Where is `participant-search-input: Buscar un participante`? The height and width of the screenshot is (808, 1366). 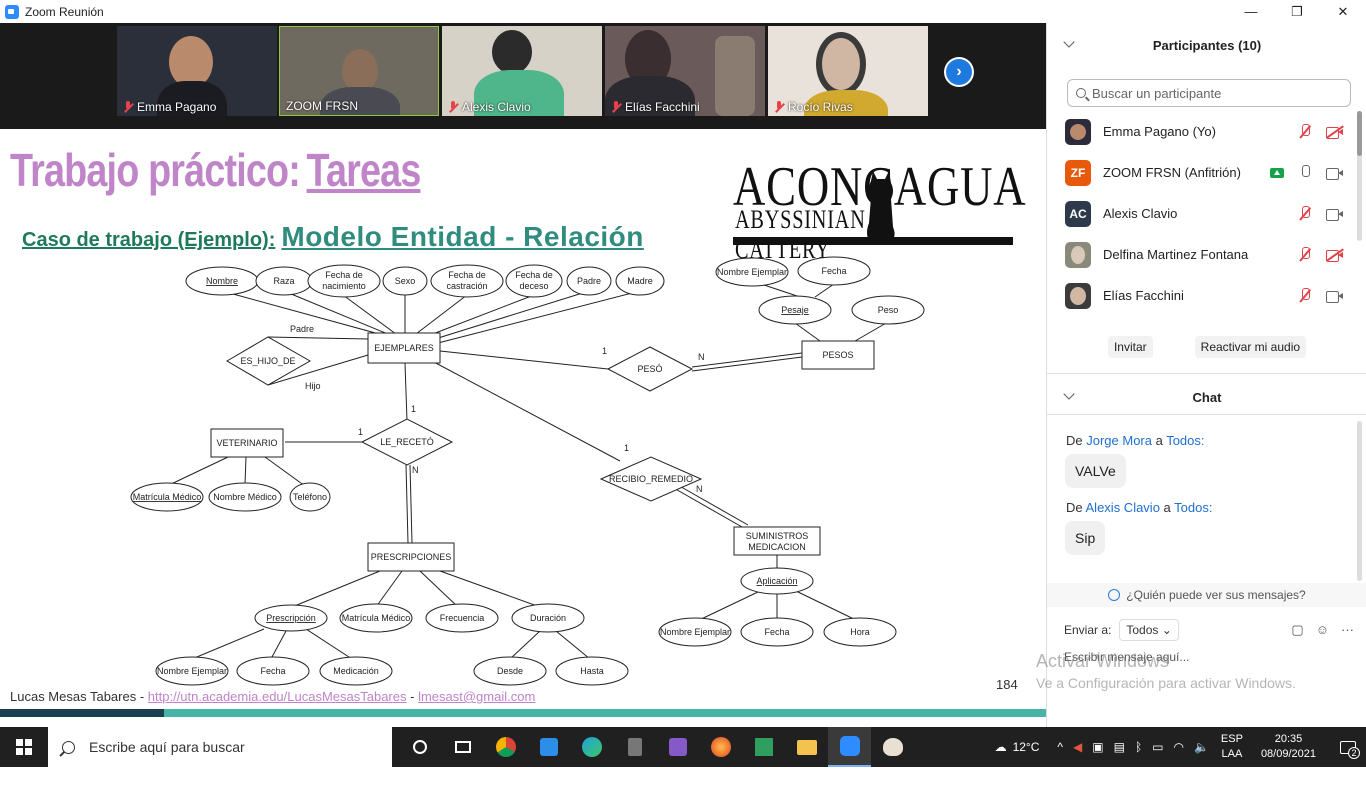
participant-search-input: Buscar un participante is located at coordinates (1209, 93).